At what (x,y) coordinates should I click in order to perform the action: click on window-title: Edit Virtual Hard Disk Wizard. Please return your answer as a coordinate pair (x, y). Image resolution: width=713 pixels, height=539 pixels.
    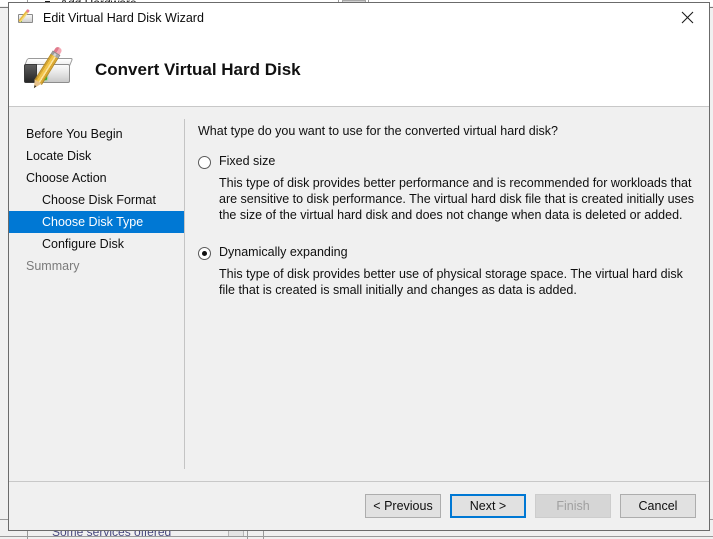
    Looking at the image, I should click on (123, 18).